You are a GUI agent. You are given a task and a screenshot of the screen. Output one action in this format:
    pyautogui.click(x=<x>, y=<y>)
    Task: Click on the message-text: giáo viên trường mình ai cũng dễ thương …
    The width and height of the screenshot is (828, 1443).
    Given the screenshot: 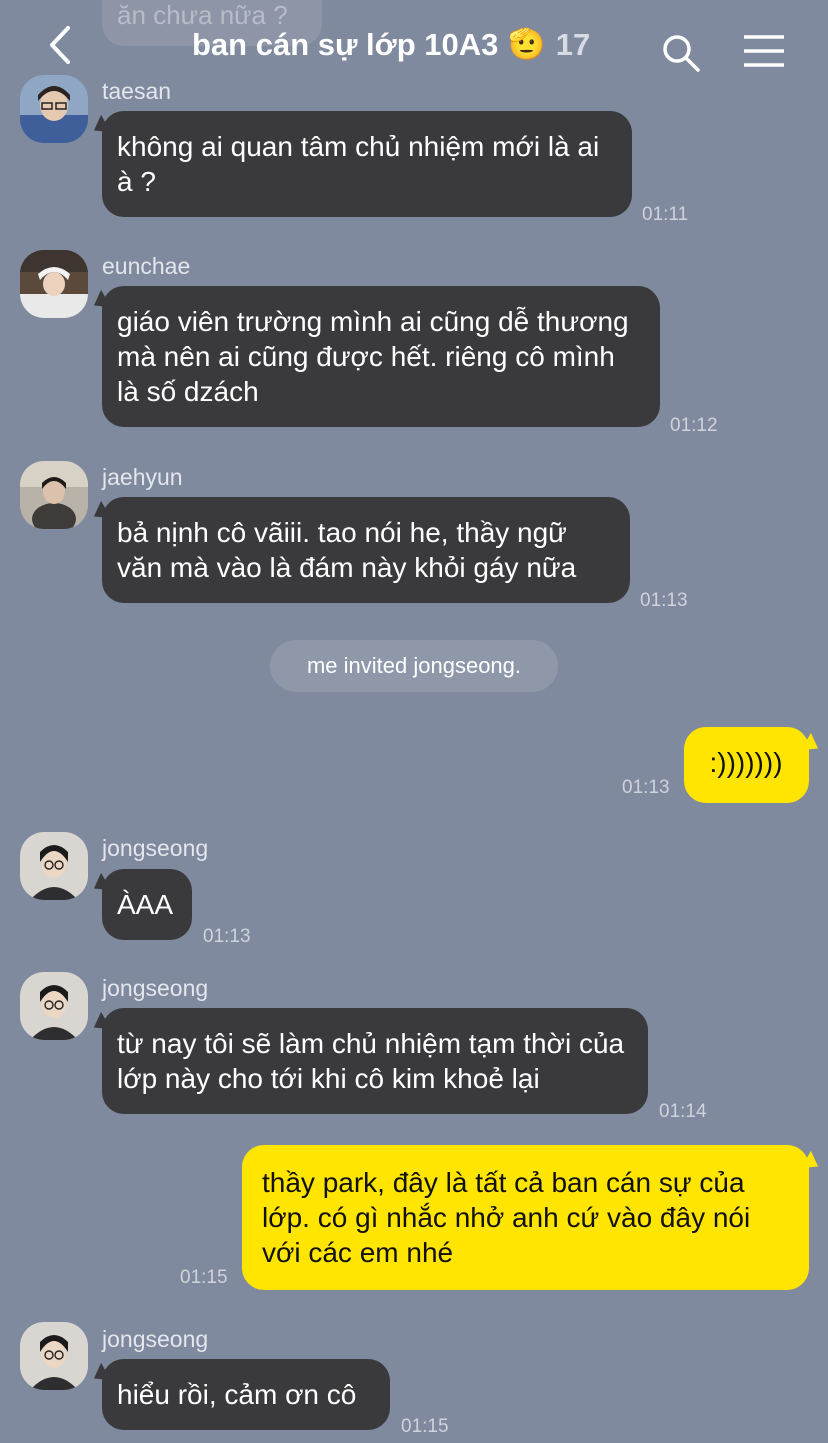 What is the action you would take?
    pyautogui.click(x=373, y=356)
    